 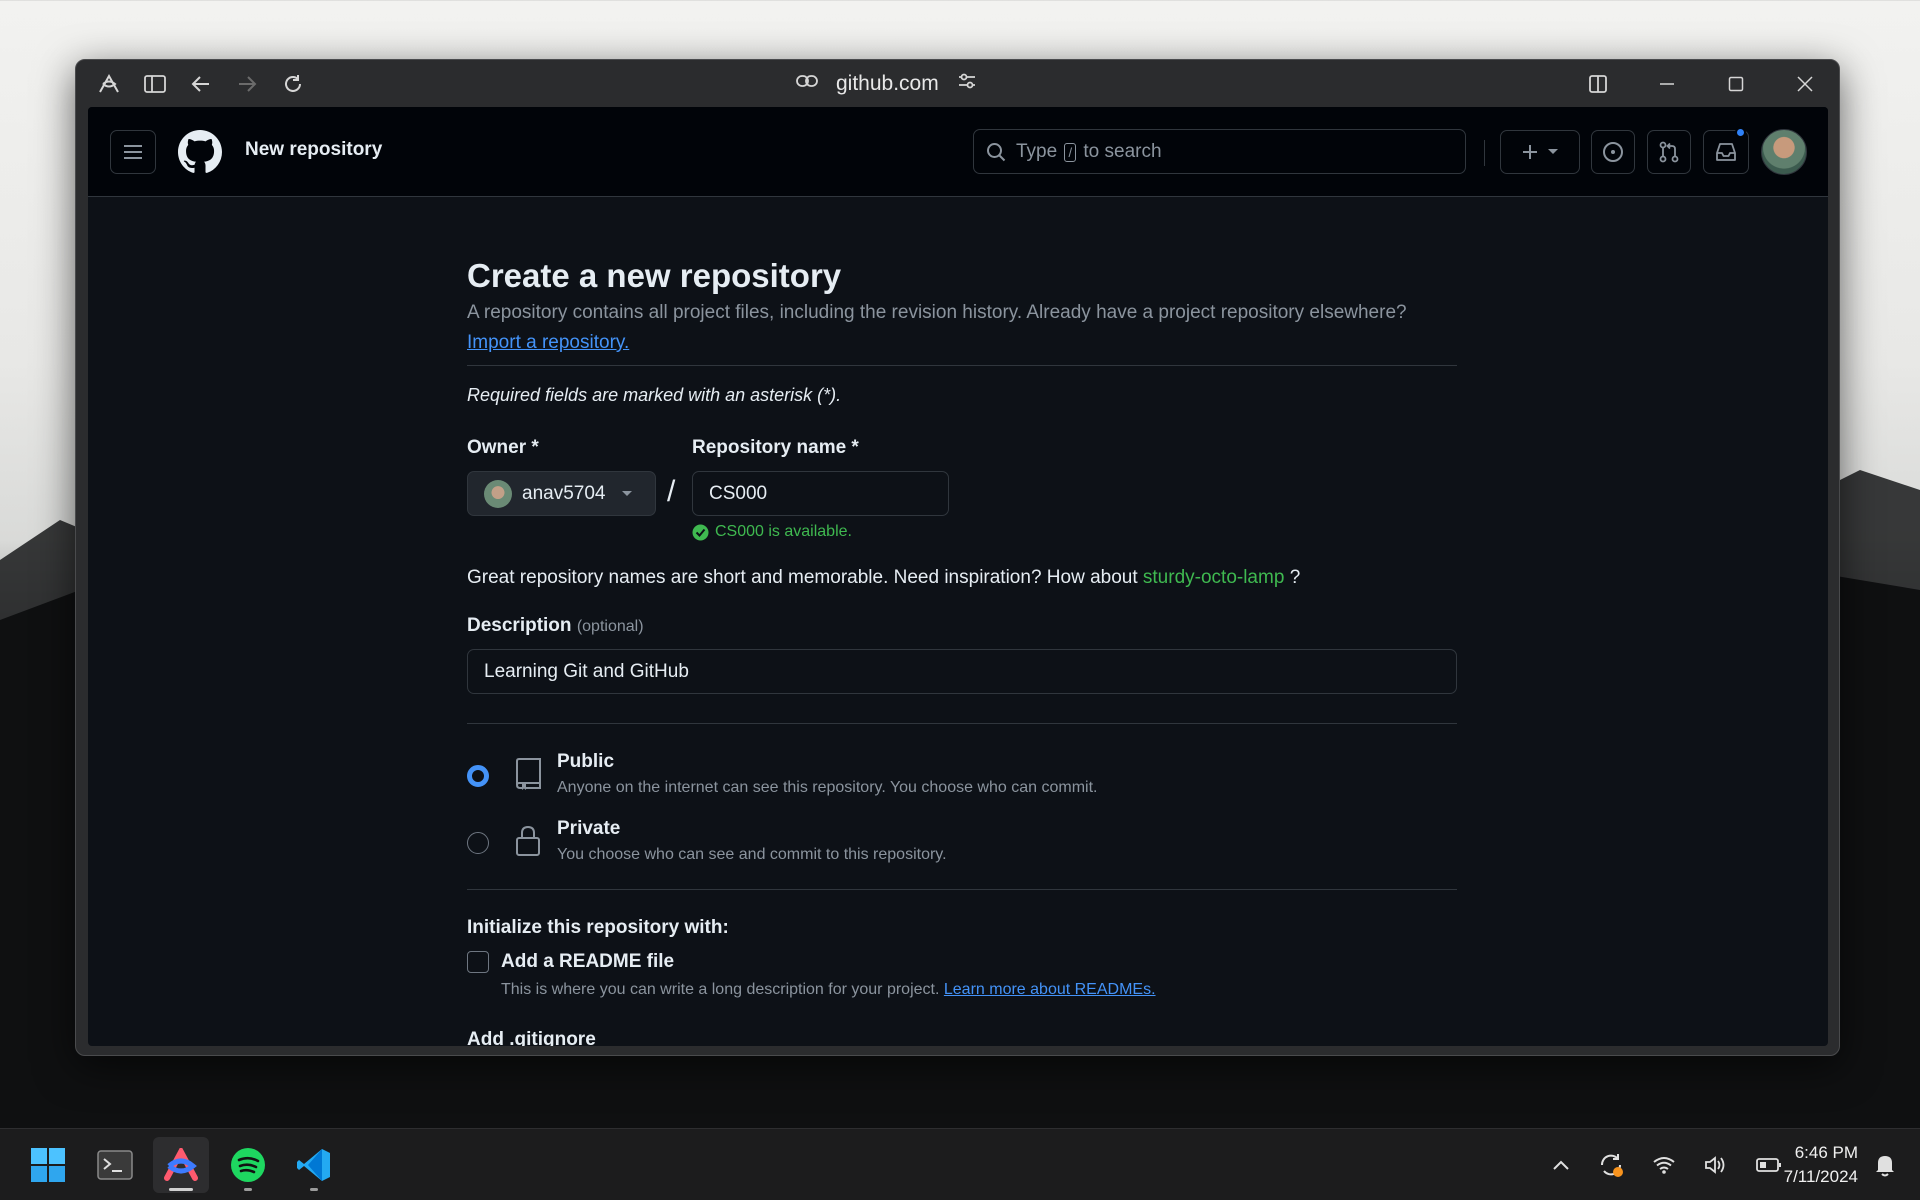 I want to click on issues-icon, so click(x=1613, y=152).